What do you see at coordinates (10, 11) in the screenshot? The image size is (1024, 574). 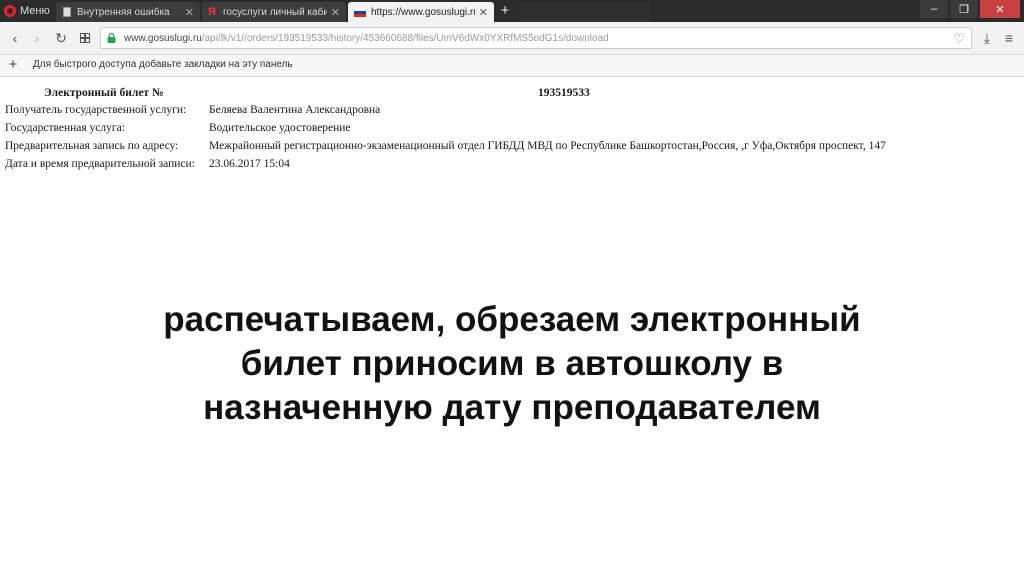 I see `opera-logo-icon` at bounding box center [10, 11].